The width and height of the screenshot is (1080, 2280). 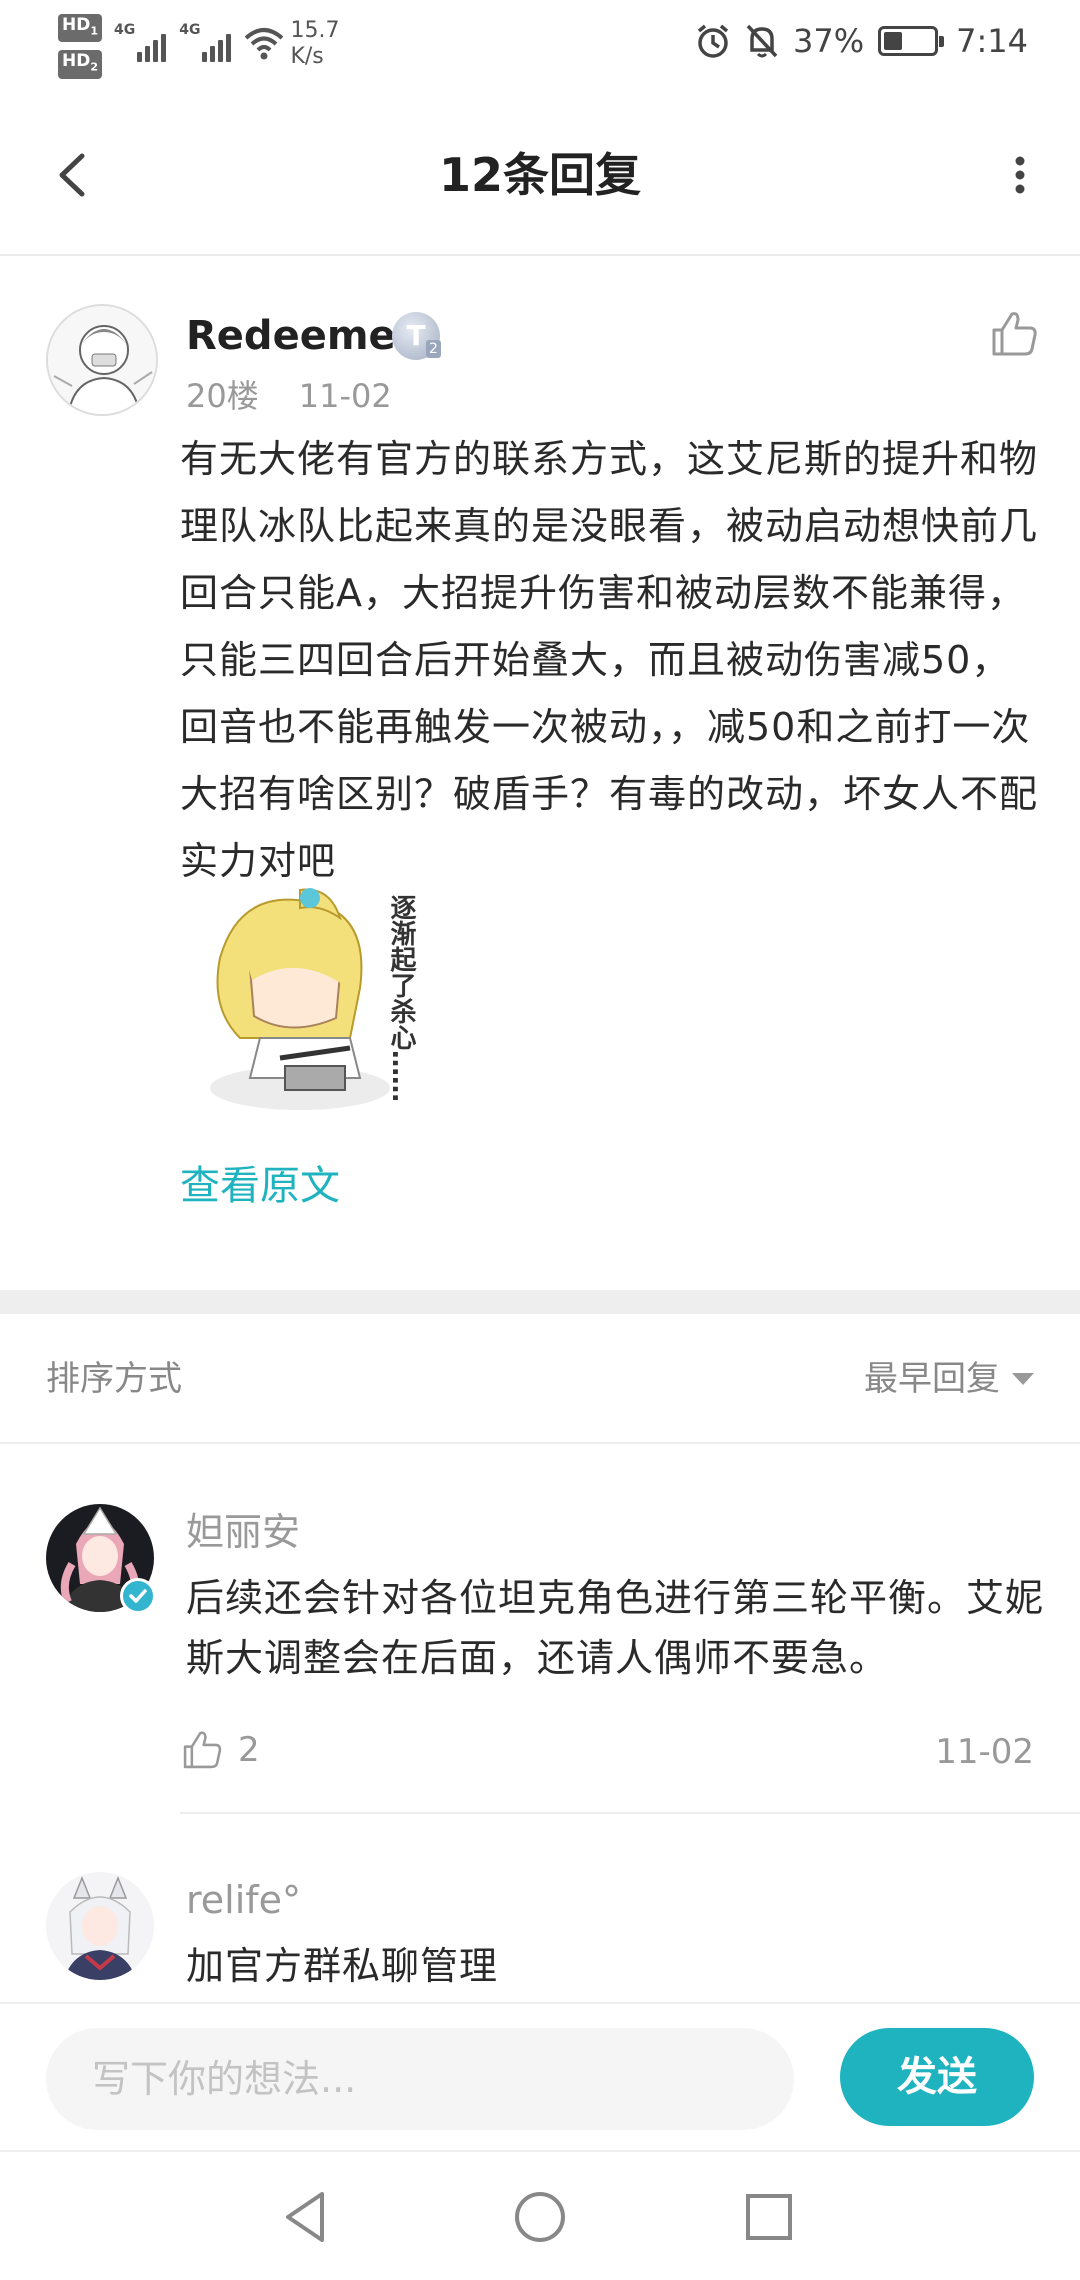 I want to click on verified-badge-icon, so click(x=138, y=1596).